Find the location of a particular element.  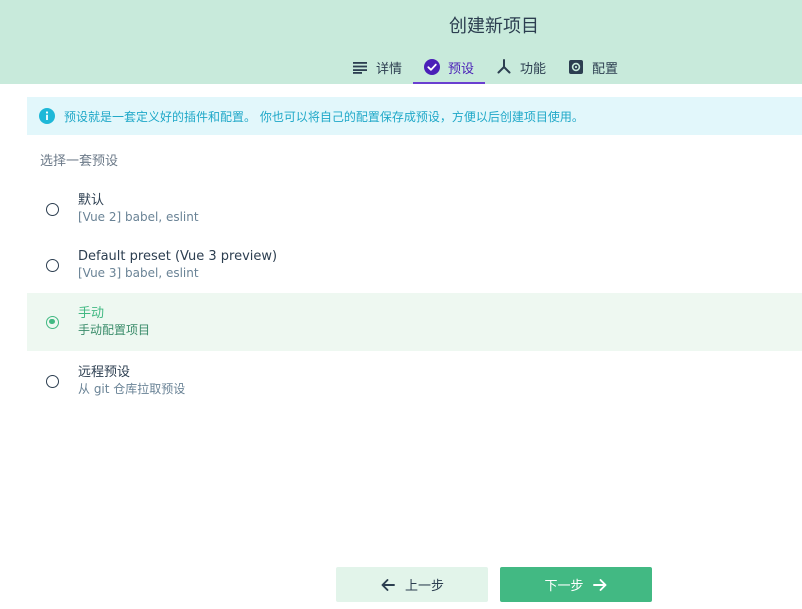

preset-description: 从 git 仓库拉取预设 is located at coordinates (132, 389).